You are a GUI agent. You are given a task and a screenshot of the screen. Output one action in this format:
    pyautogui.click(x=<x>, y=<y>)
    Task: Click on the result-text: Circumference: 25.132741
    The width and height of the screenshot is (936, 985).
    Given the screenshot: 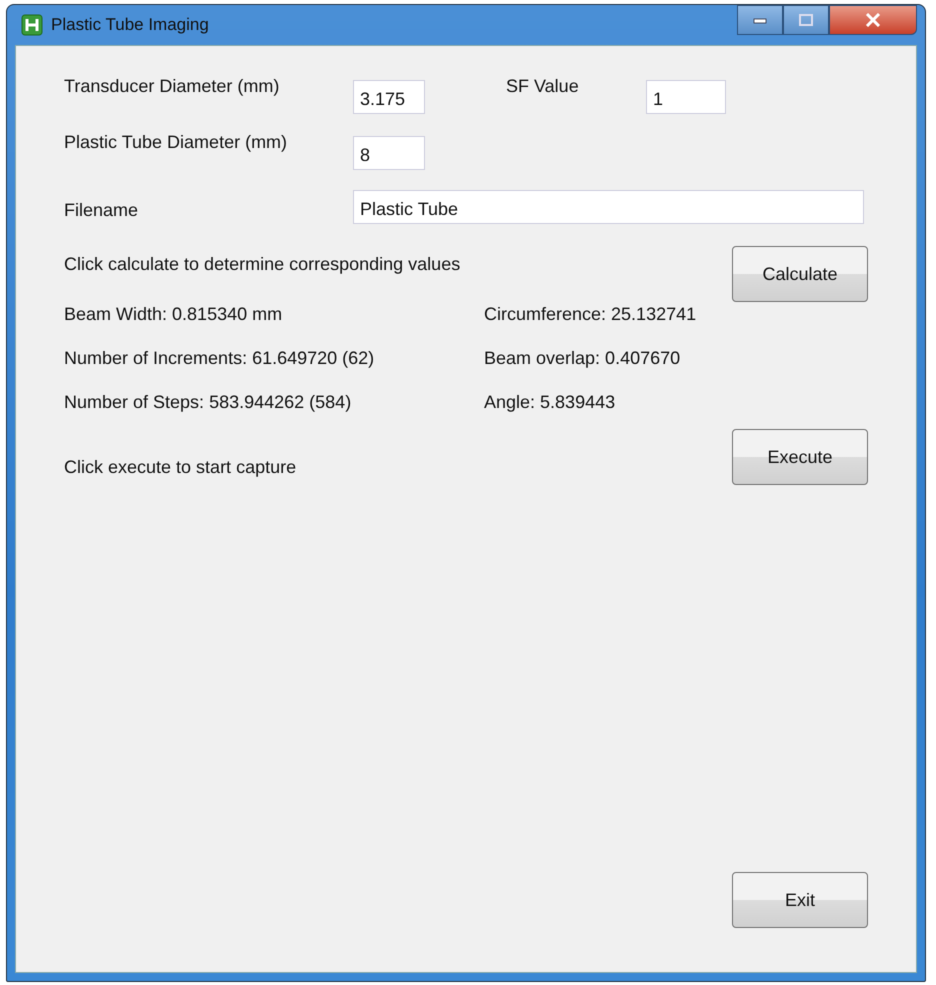 What is the action you would take?
    pyautogui.click(x=590, y=314)
    